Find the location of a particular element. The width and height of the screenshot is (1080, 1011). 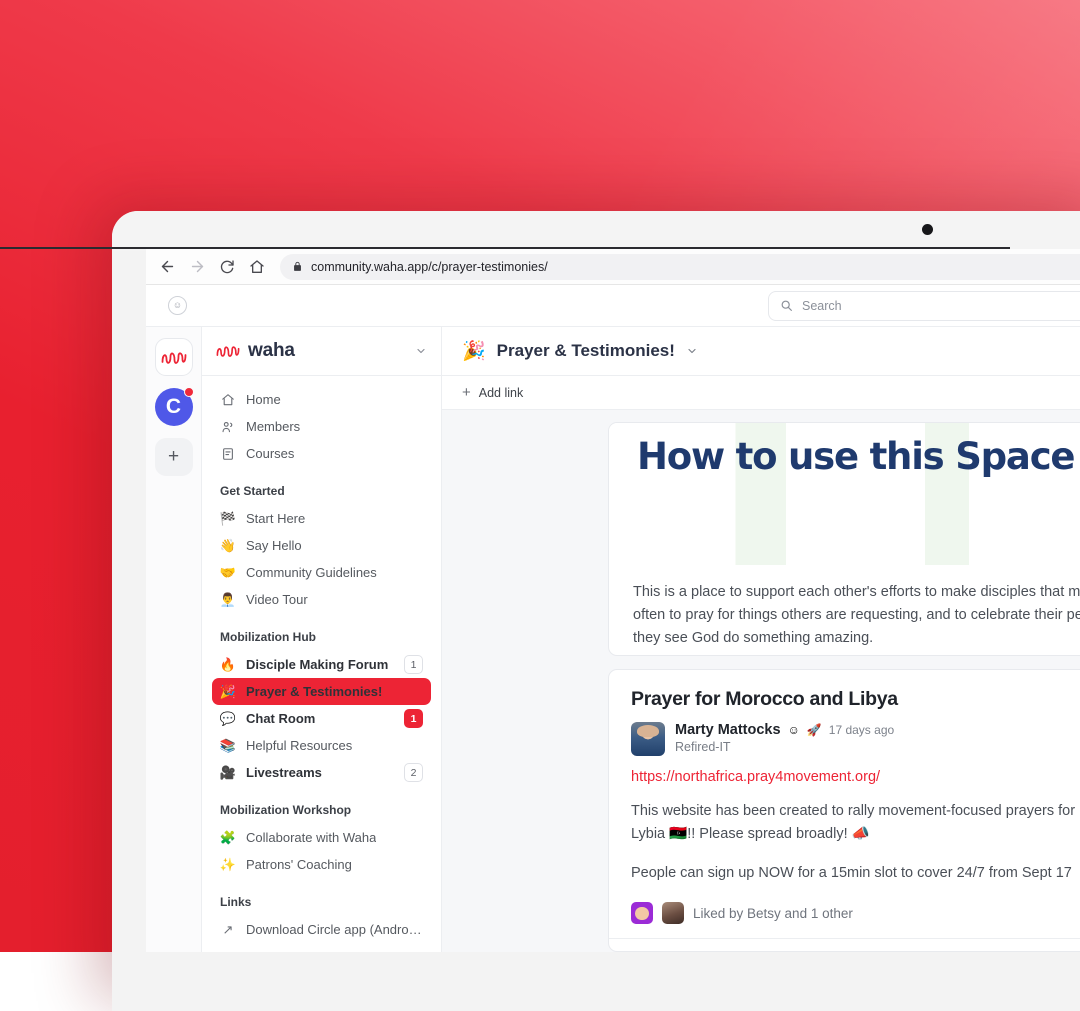

banner-title: How to use this Space is located at coordinates (855, 456).